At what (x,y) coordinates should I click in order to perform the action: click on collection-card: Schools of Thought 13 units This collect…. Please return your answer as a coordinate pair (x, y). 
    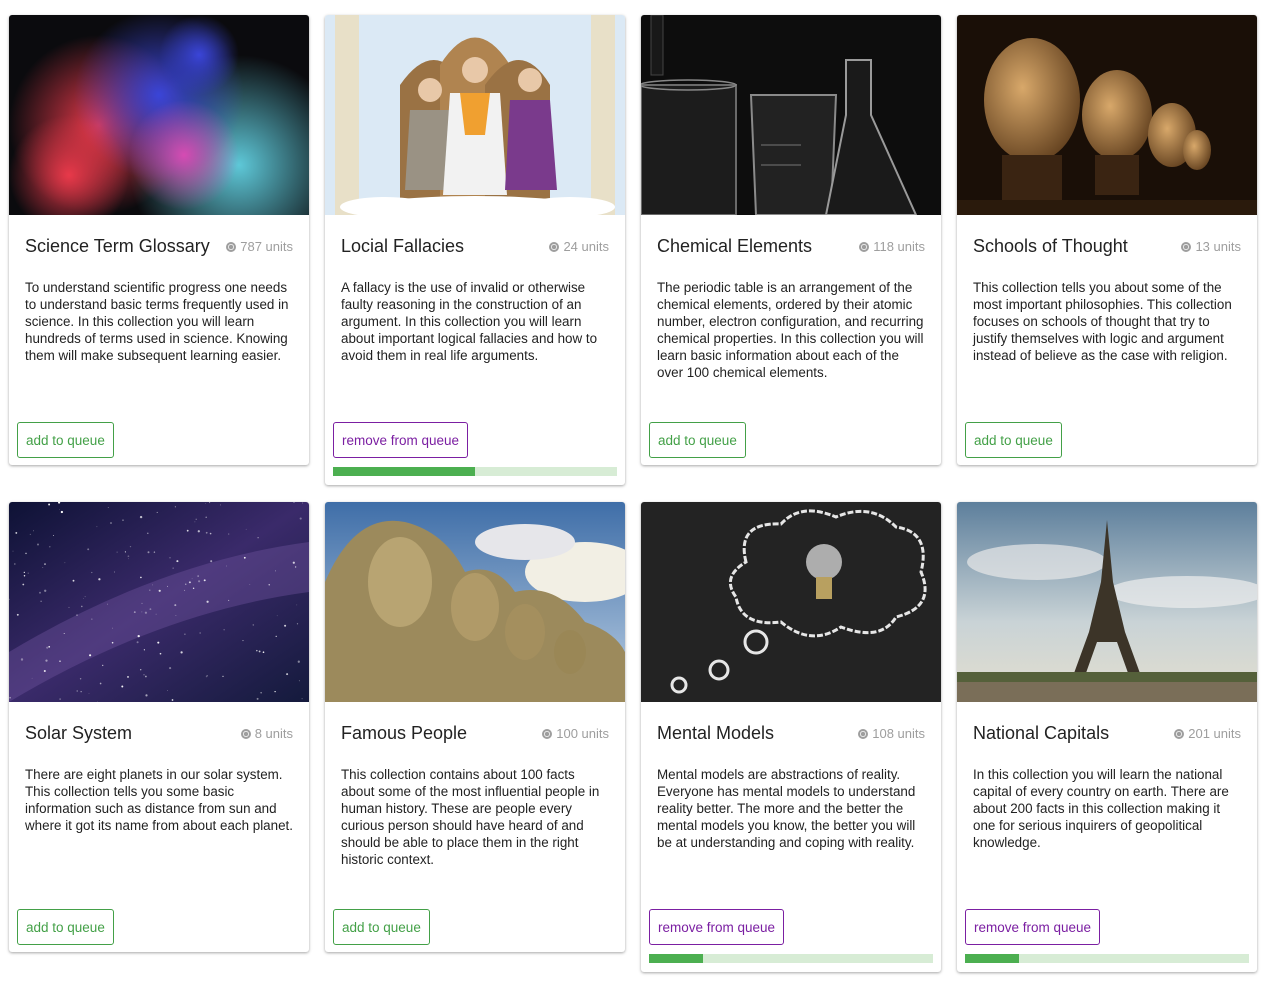
    Looking at the image, I should click on (1107, 240).